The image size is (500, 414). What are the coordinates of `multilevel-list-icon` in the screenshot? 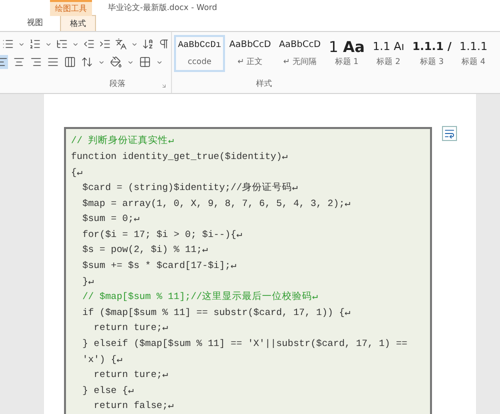 It's located at (62, 44).